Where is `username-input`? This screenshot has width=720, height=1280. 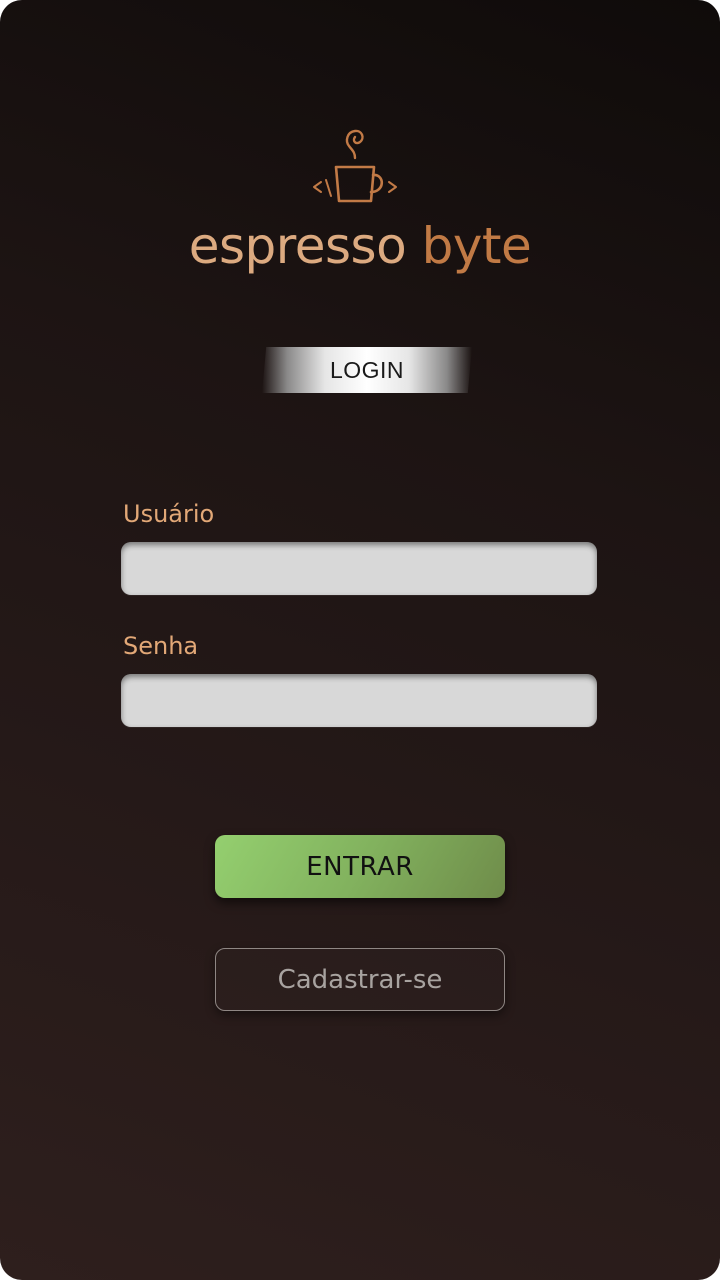
username-input is located at coordinates (359, 568).